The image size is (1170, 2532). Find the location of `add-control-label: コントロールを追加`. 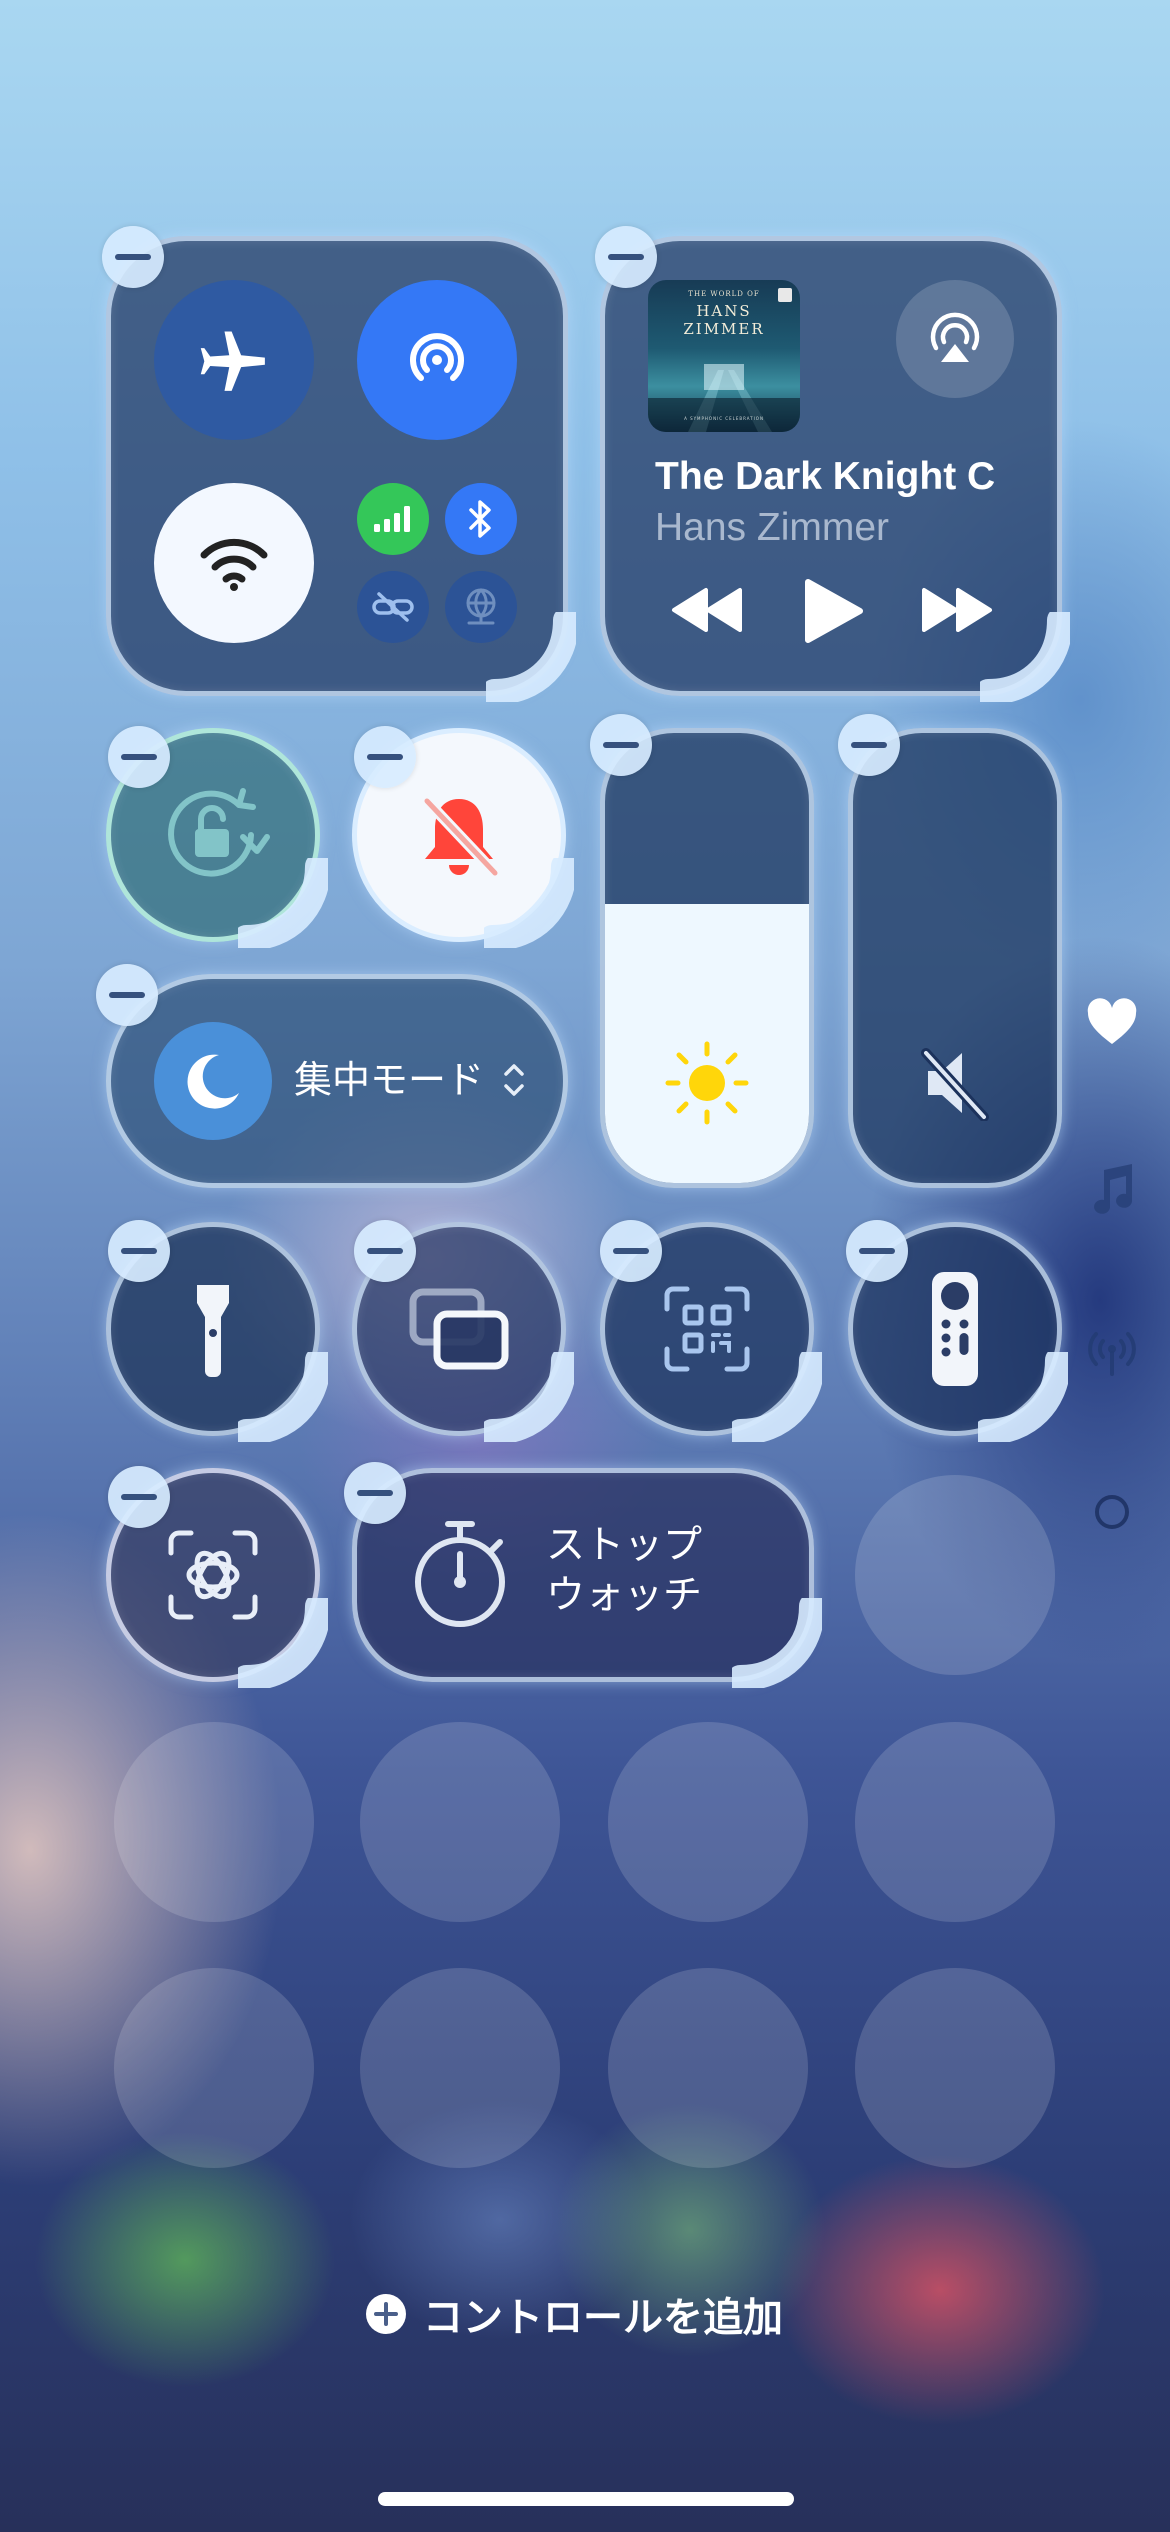

add-control-label: コントロールを追加 is located at coordinates (603, 2318).